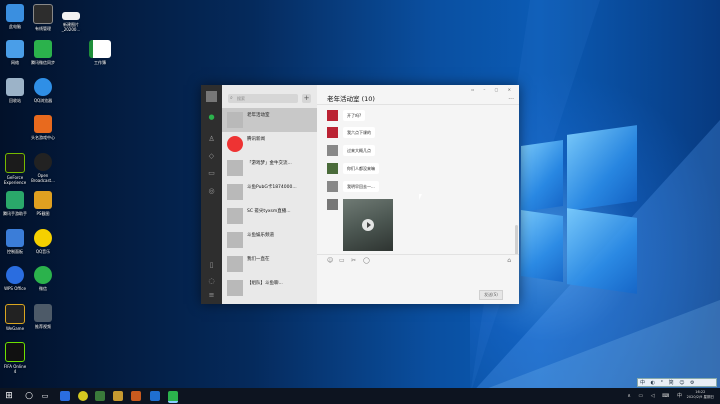 The width and height of the screenshot is (720, 404). I want to click on video-app-icon, so click(43, 313).